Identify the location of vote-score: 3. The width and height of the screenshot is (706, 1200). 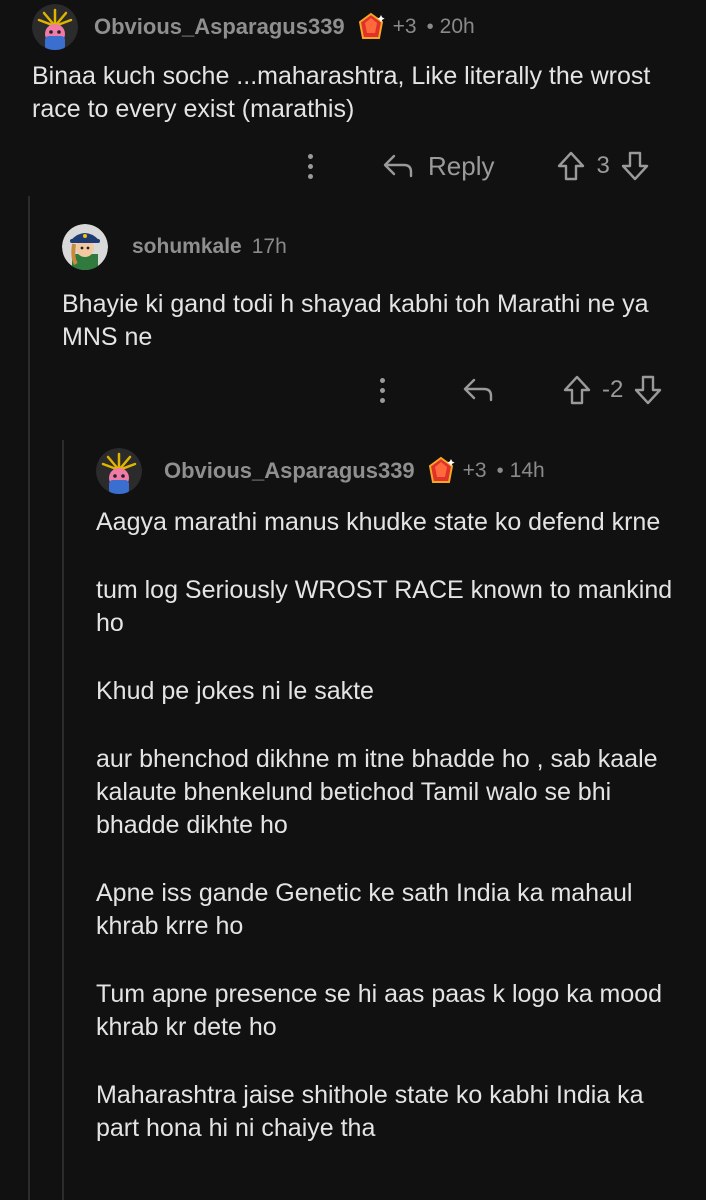
(603, 165).